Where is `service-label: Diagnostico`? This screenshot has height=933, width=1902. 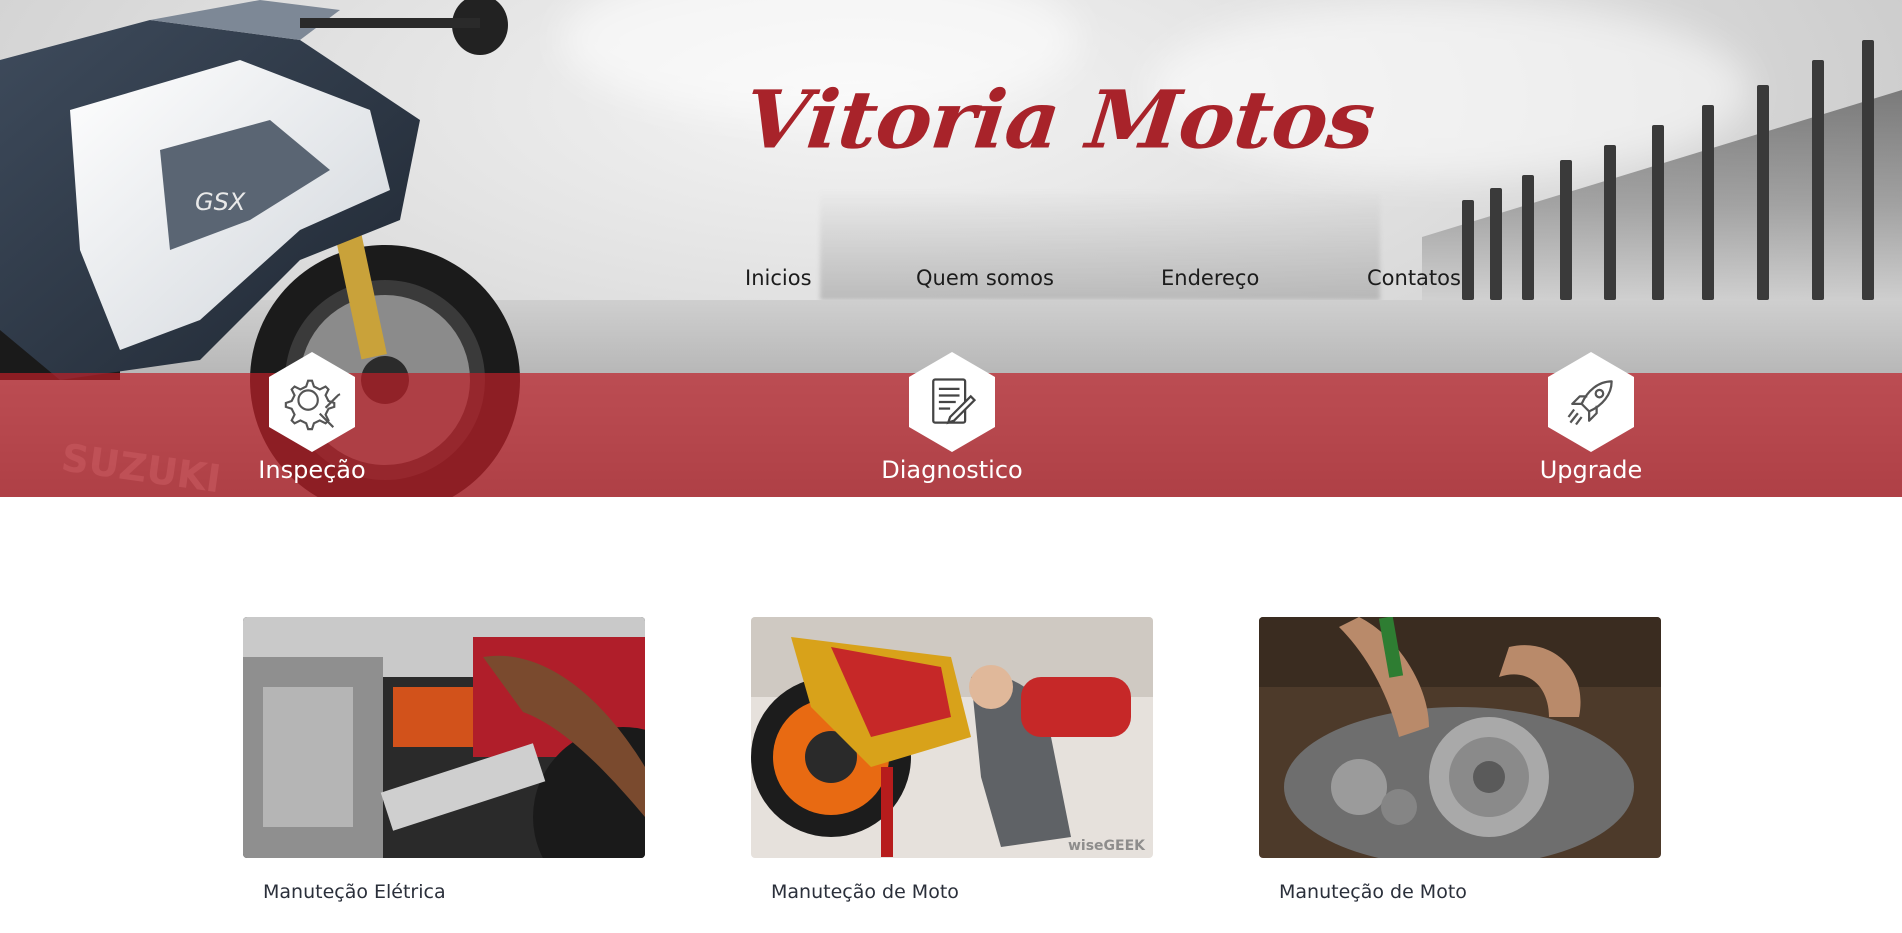
service-label: Diagnostico is located at coordinates (952, 470).